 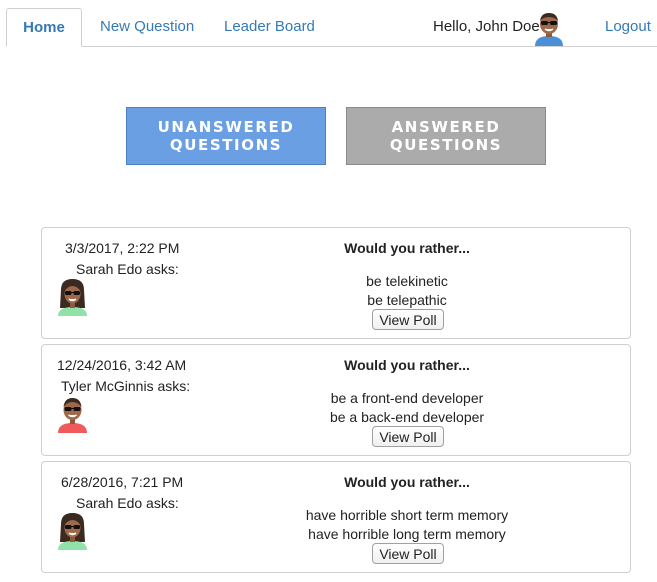 What do you see at coordinates (122, 482) in the screenshot?
I see `question-date: 6/28/2016, 7:21 PM` at bounding box center [122, 482].